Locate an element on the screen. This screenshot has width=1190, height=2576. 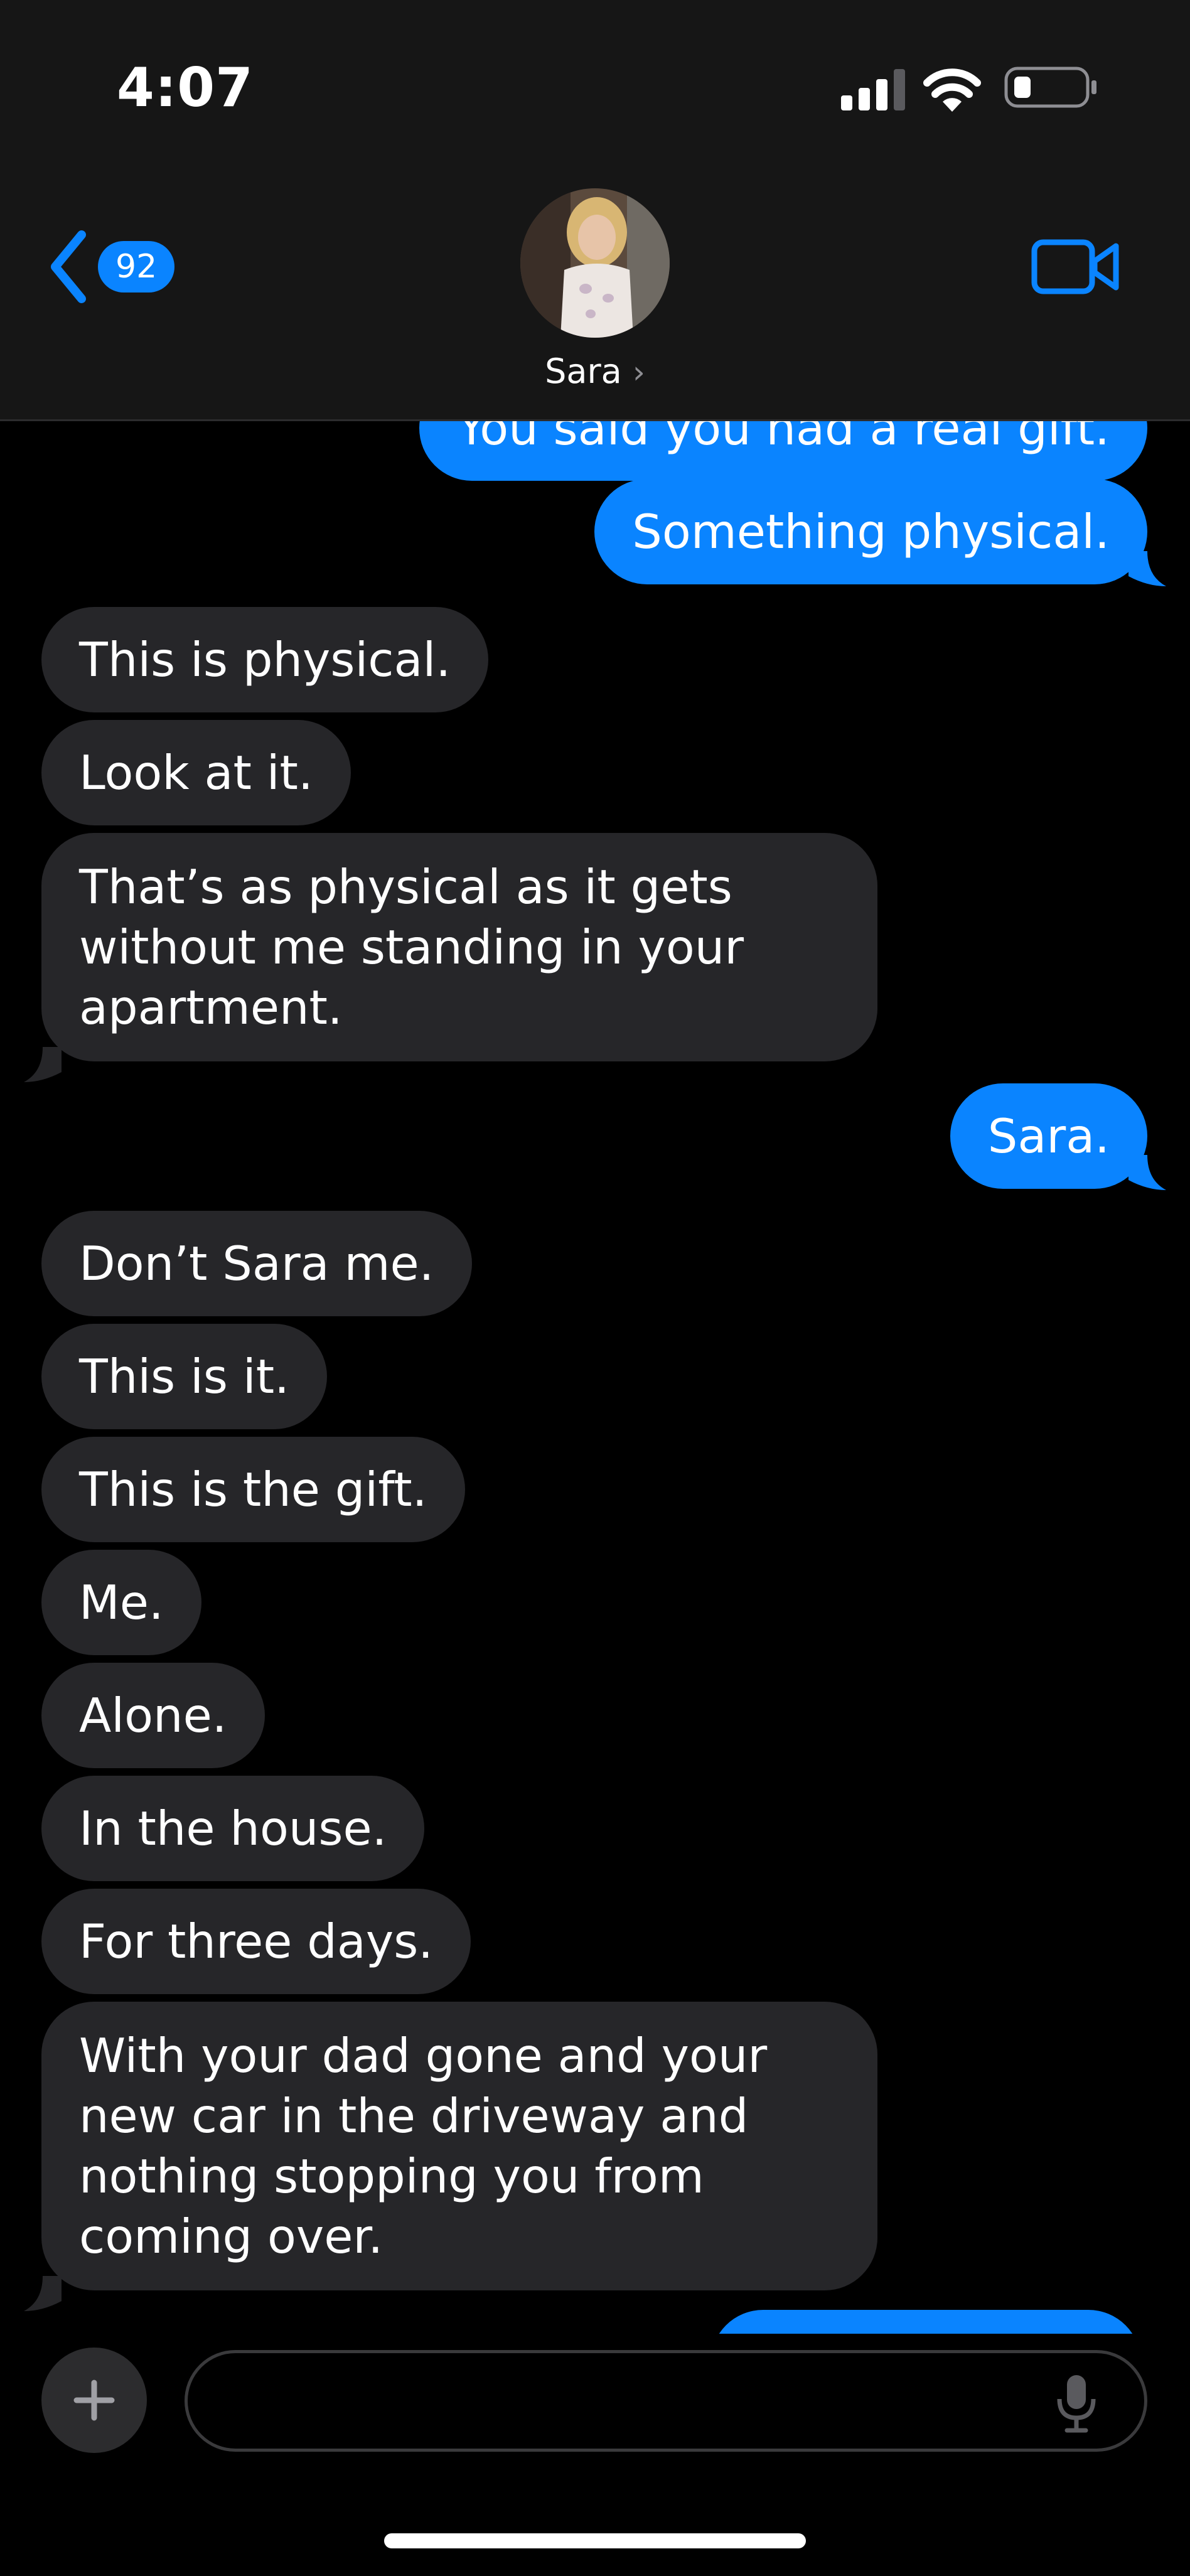
message-bubble-incoming: In the house. is located at coordinates (233, 1828).